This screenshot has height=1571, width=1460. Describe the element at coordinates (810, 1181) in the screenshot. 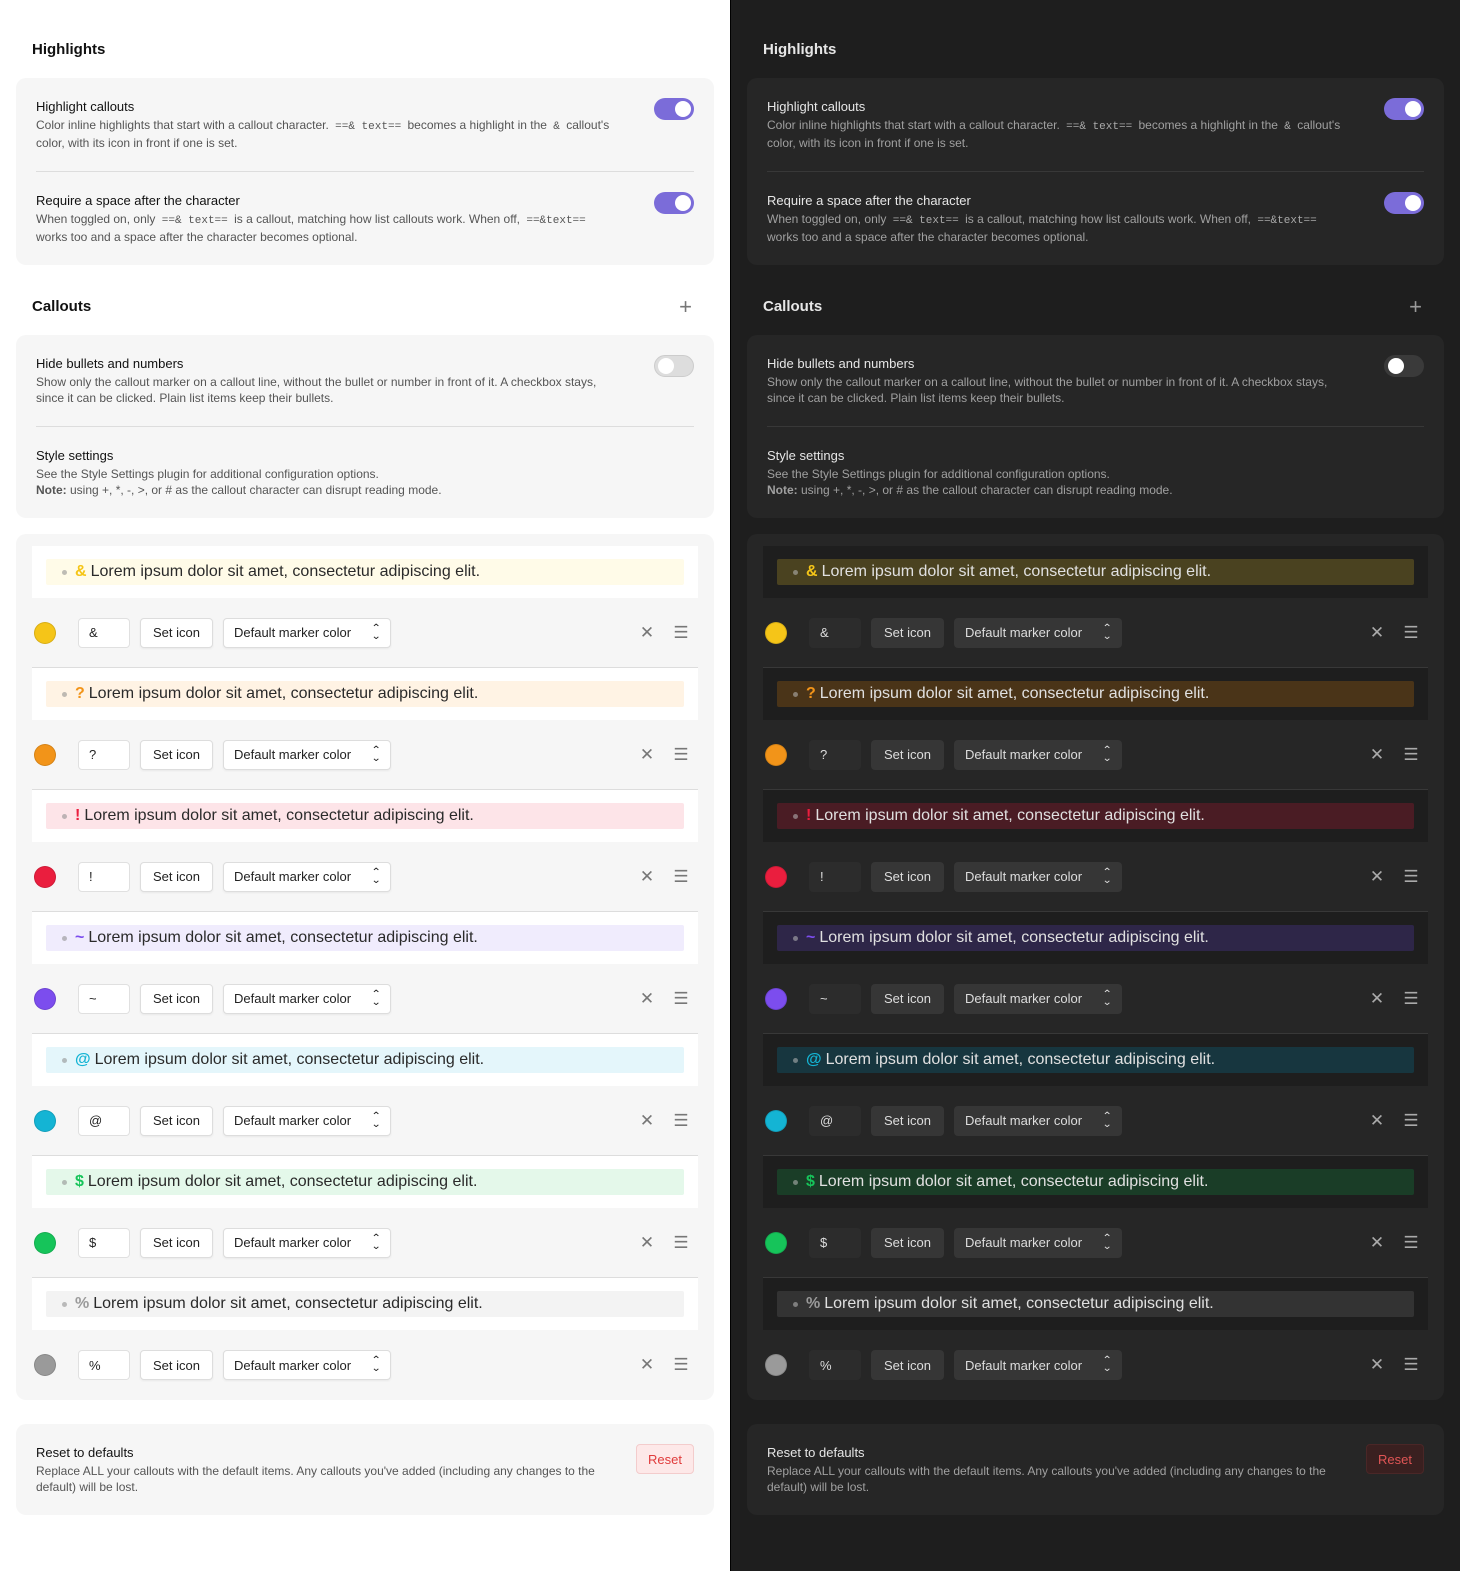

I see `callout-marker: $` at that location.